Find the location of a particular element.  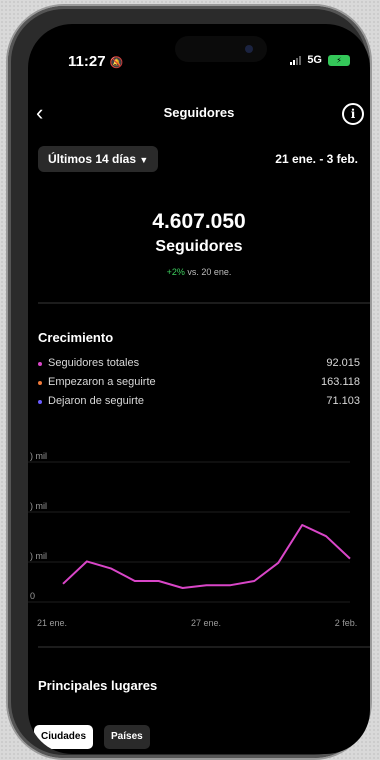

legend-label: Dejaron de seguirte is located at coordinates (96, 401).